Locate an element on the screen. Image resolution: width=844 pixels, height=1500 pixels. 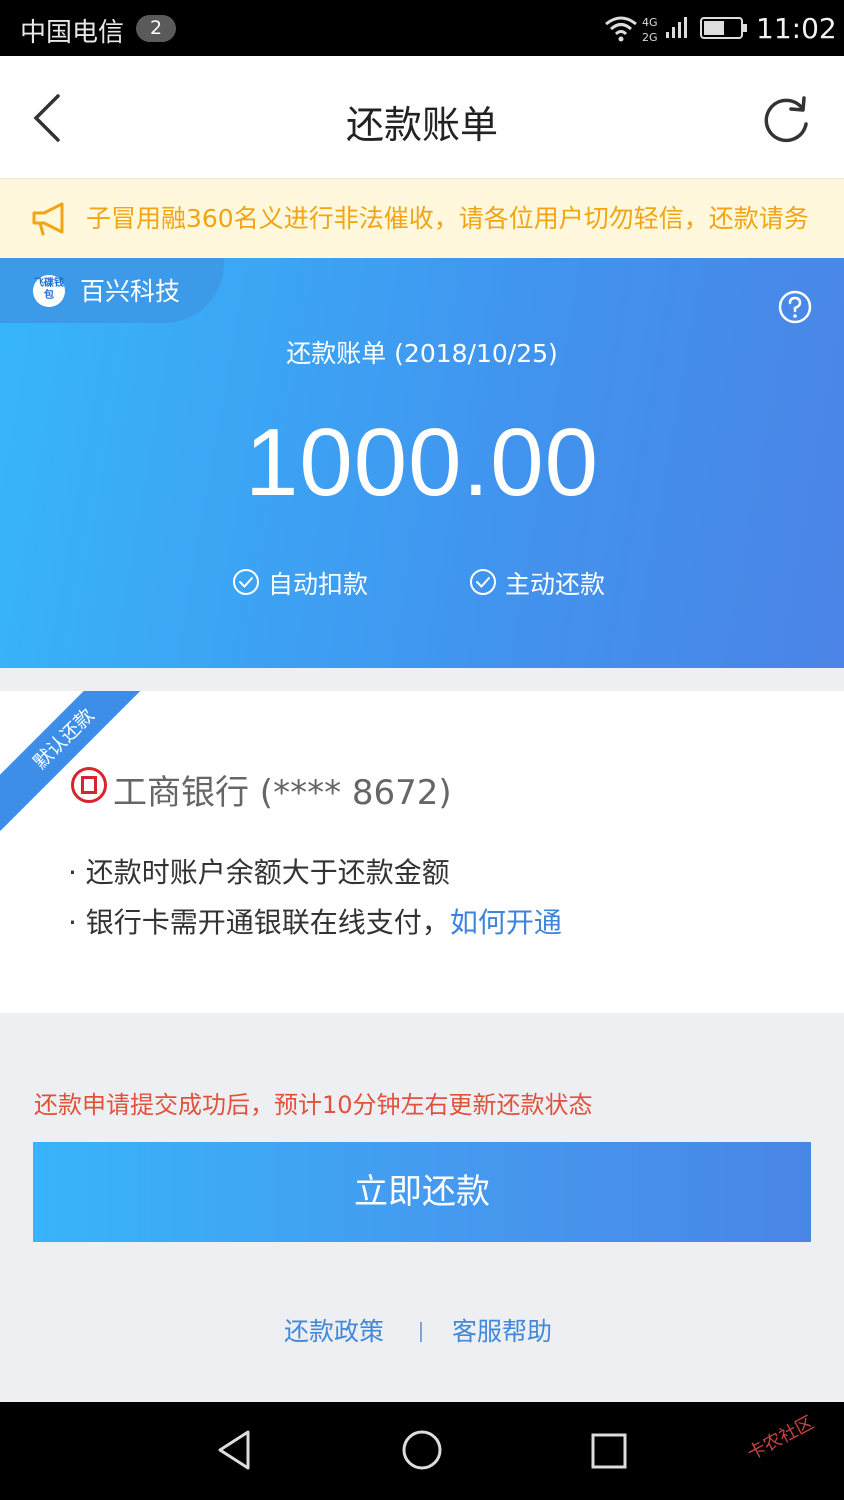
customer-service-link: 客服帮助 is located at coordinates (502, 1330).